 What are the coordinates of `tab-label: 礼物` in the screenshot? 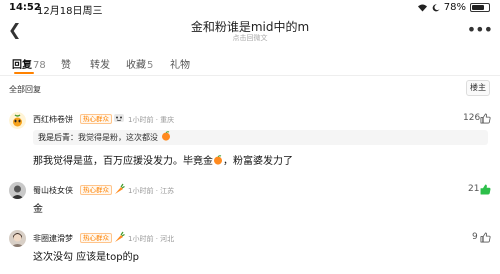 It's located at (180, 65).